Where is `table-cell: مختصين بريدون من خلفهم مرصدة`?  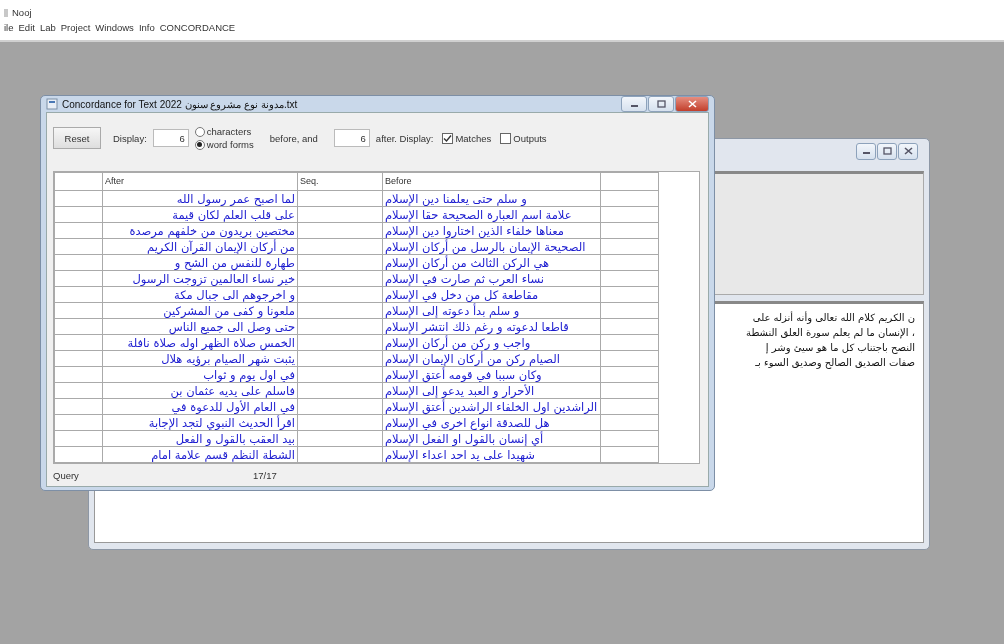 table-cell: مختصين بريدون من خلفهم مرصدة is located at coordinates (200, 230).